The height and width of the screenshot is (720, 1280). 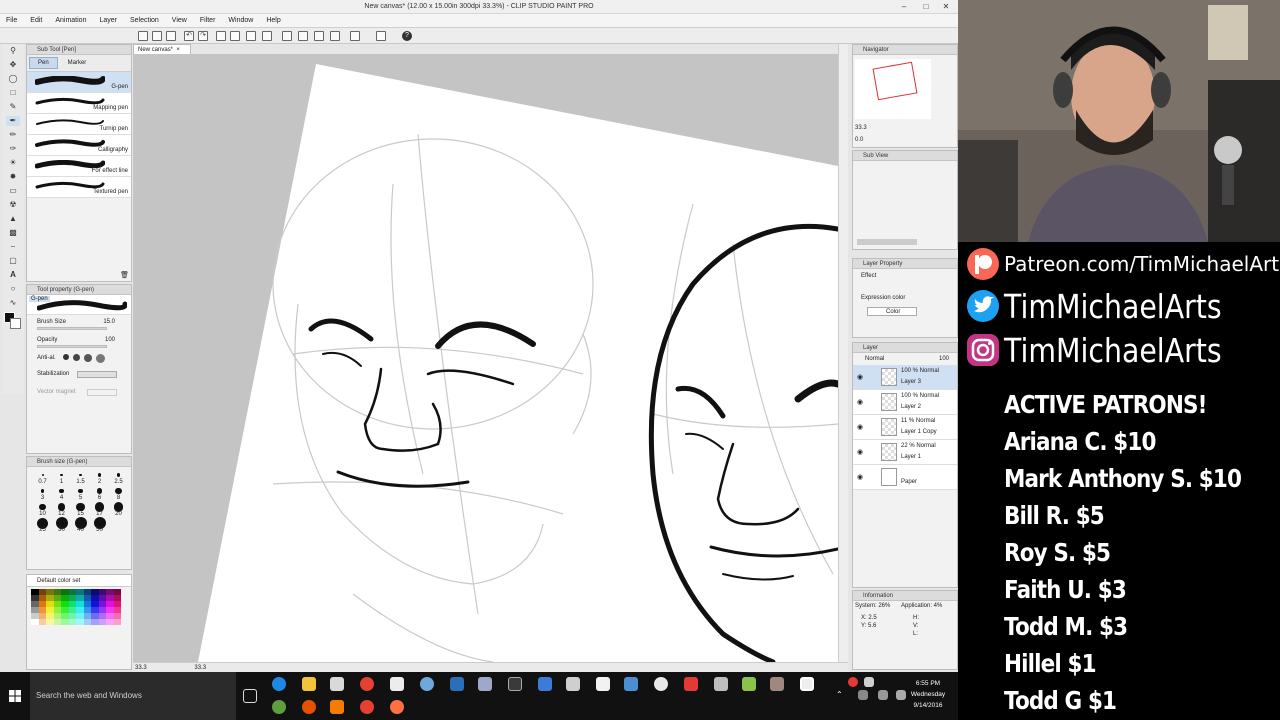 What do you see at coordinates (118, 494) in the screenshot?
I see `brush-size-preset: 8` at bounding box center [118, 494].